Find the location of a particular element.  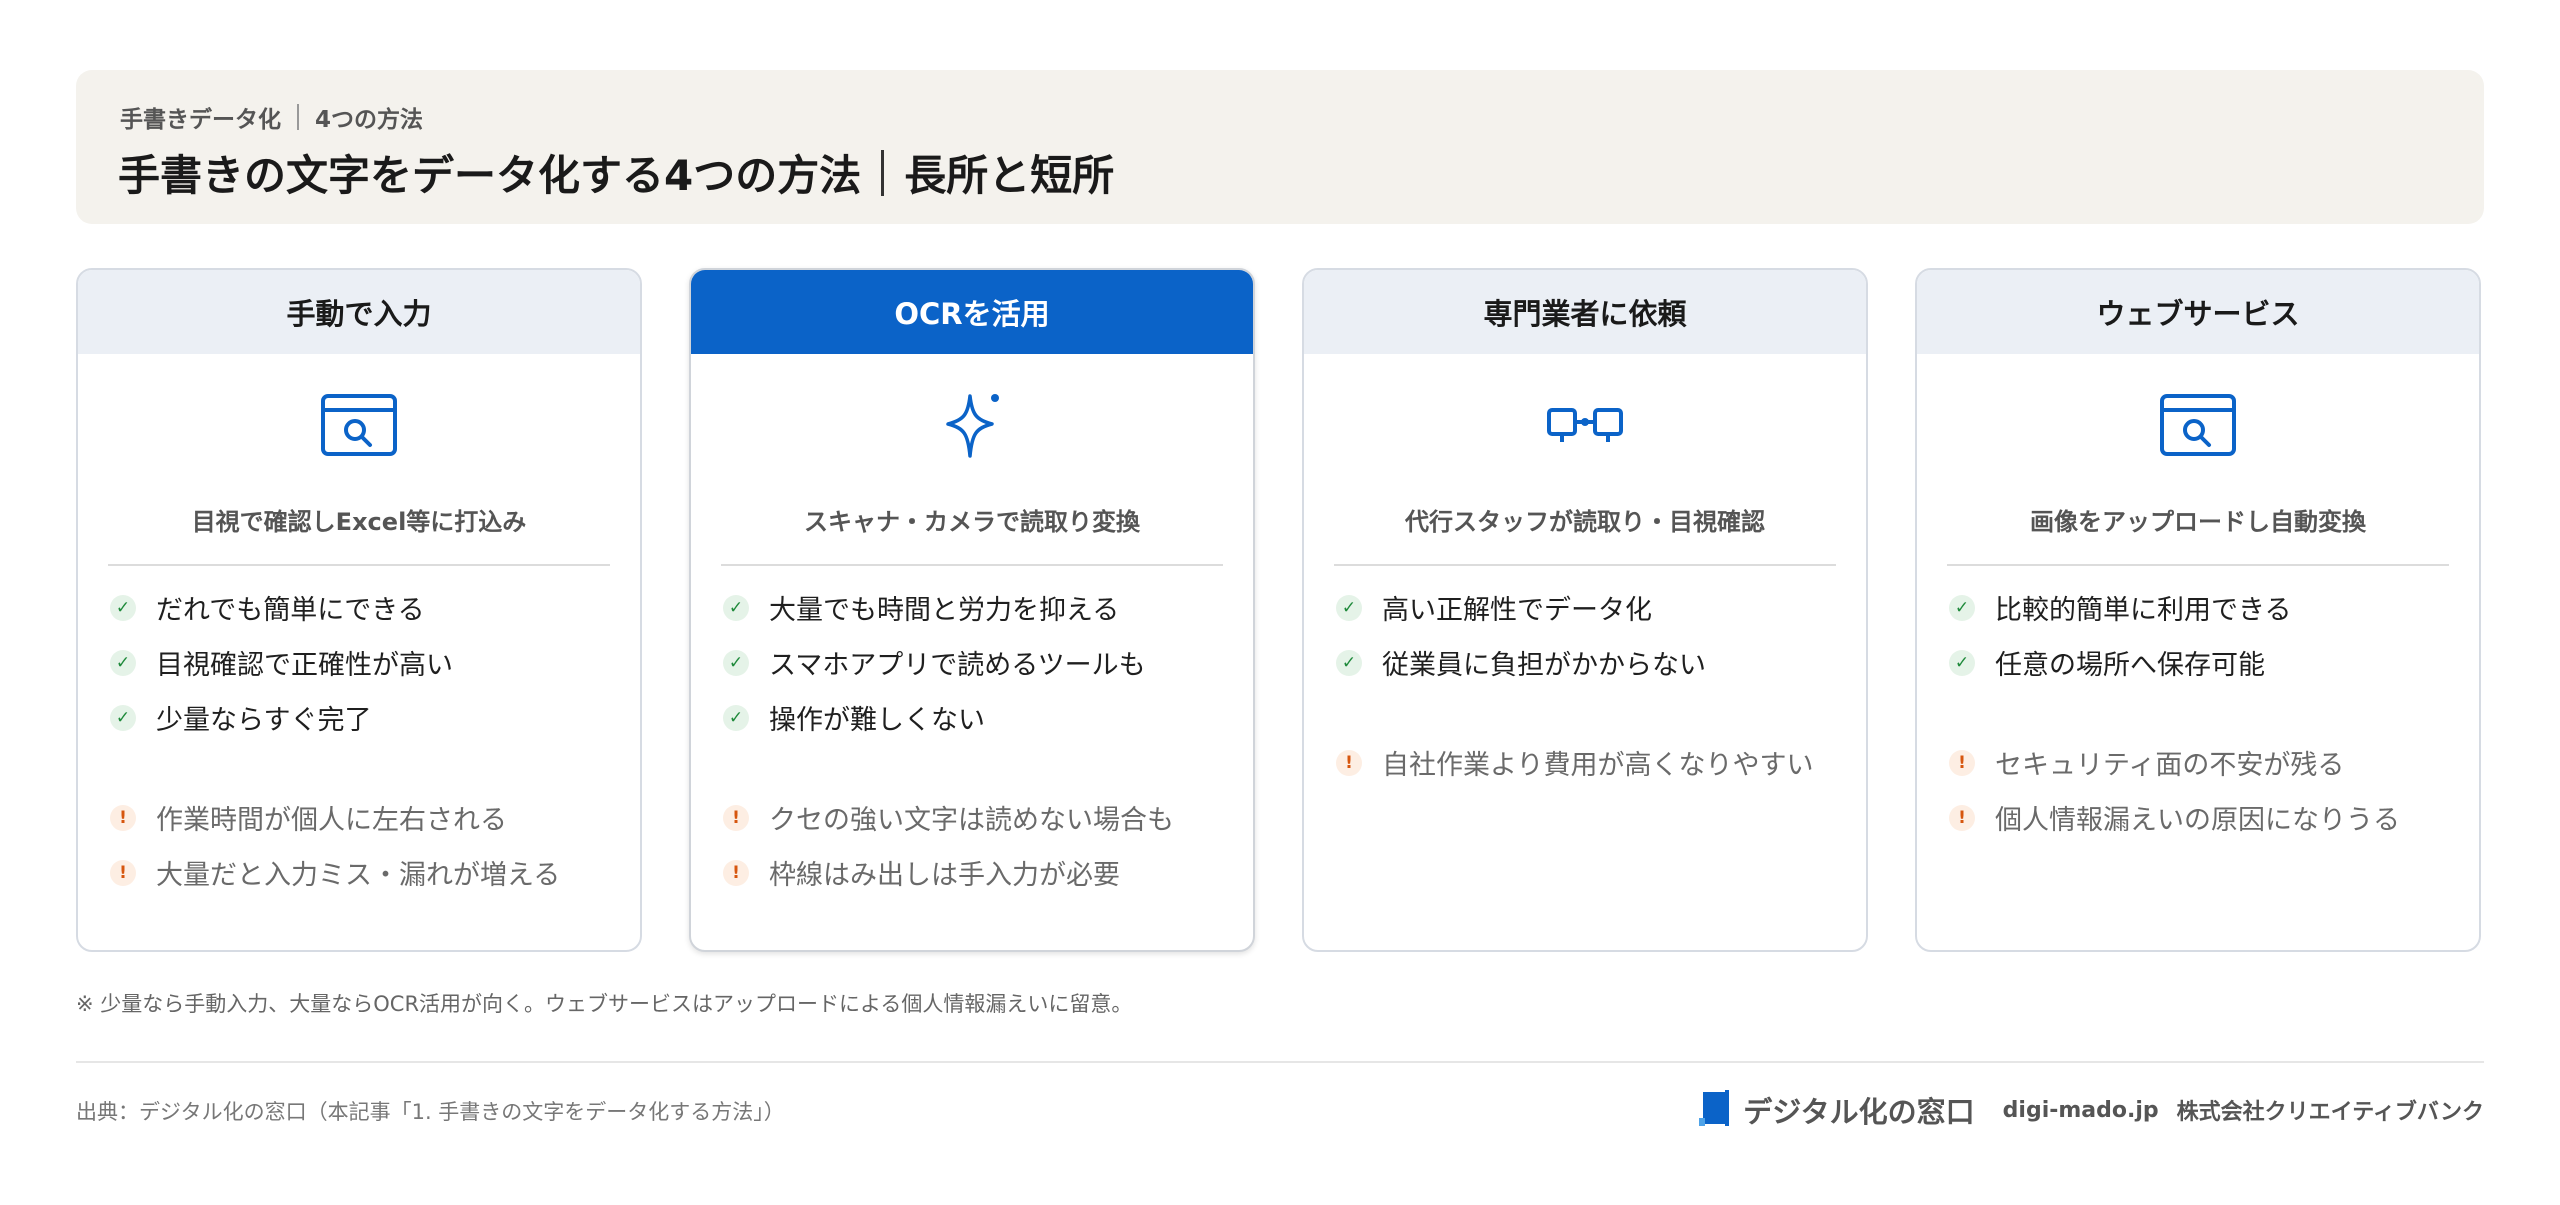

con-text: 個人情報漏えいの原因になりうる is located at coordinates (2197, 820).